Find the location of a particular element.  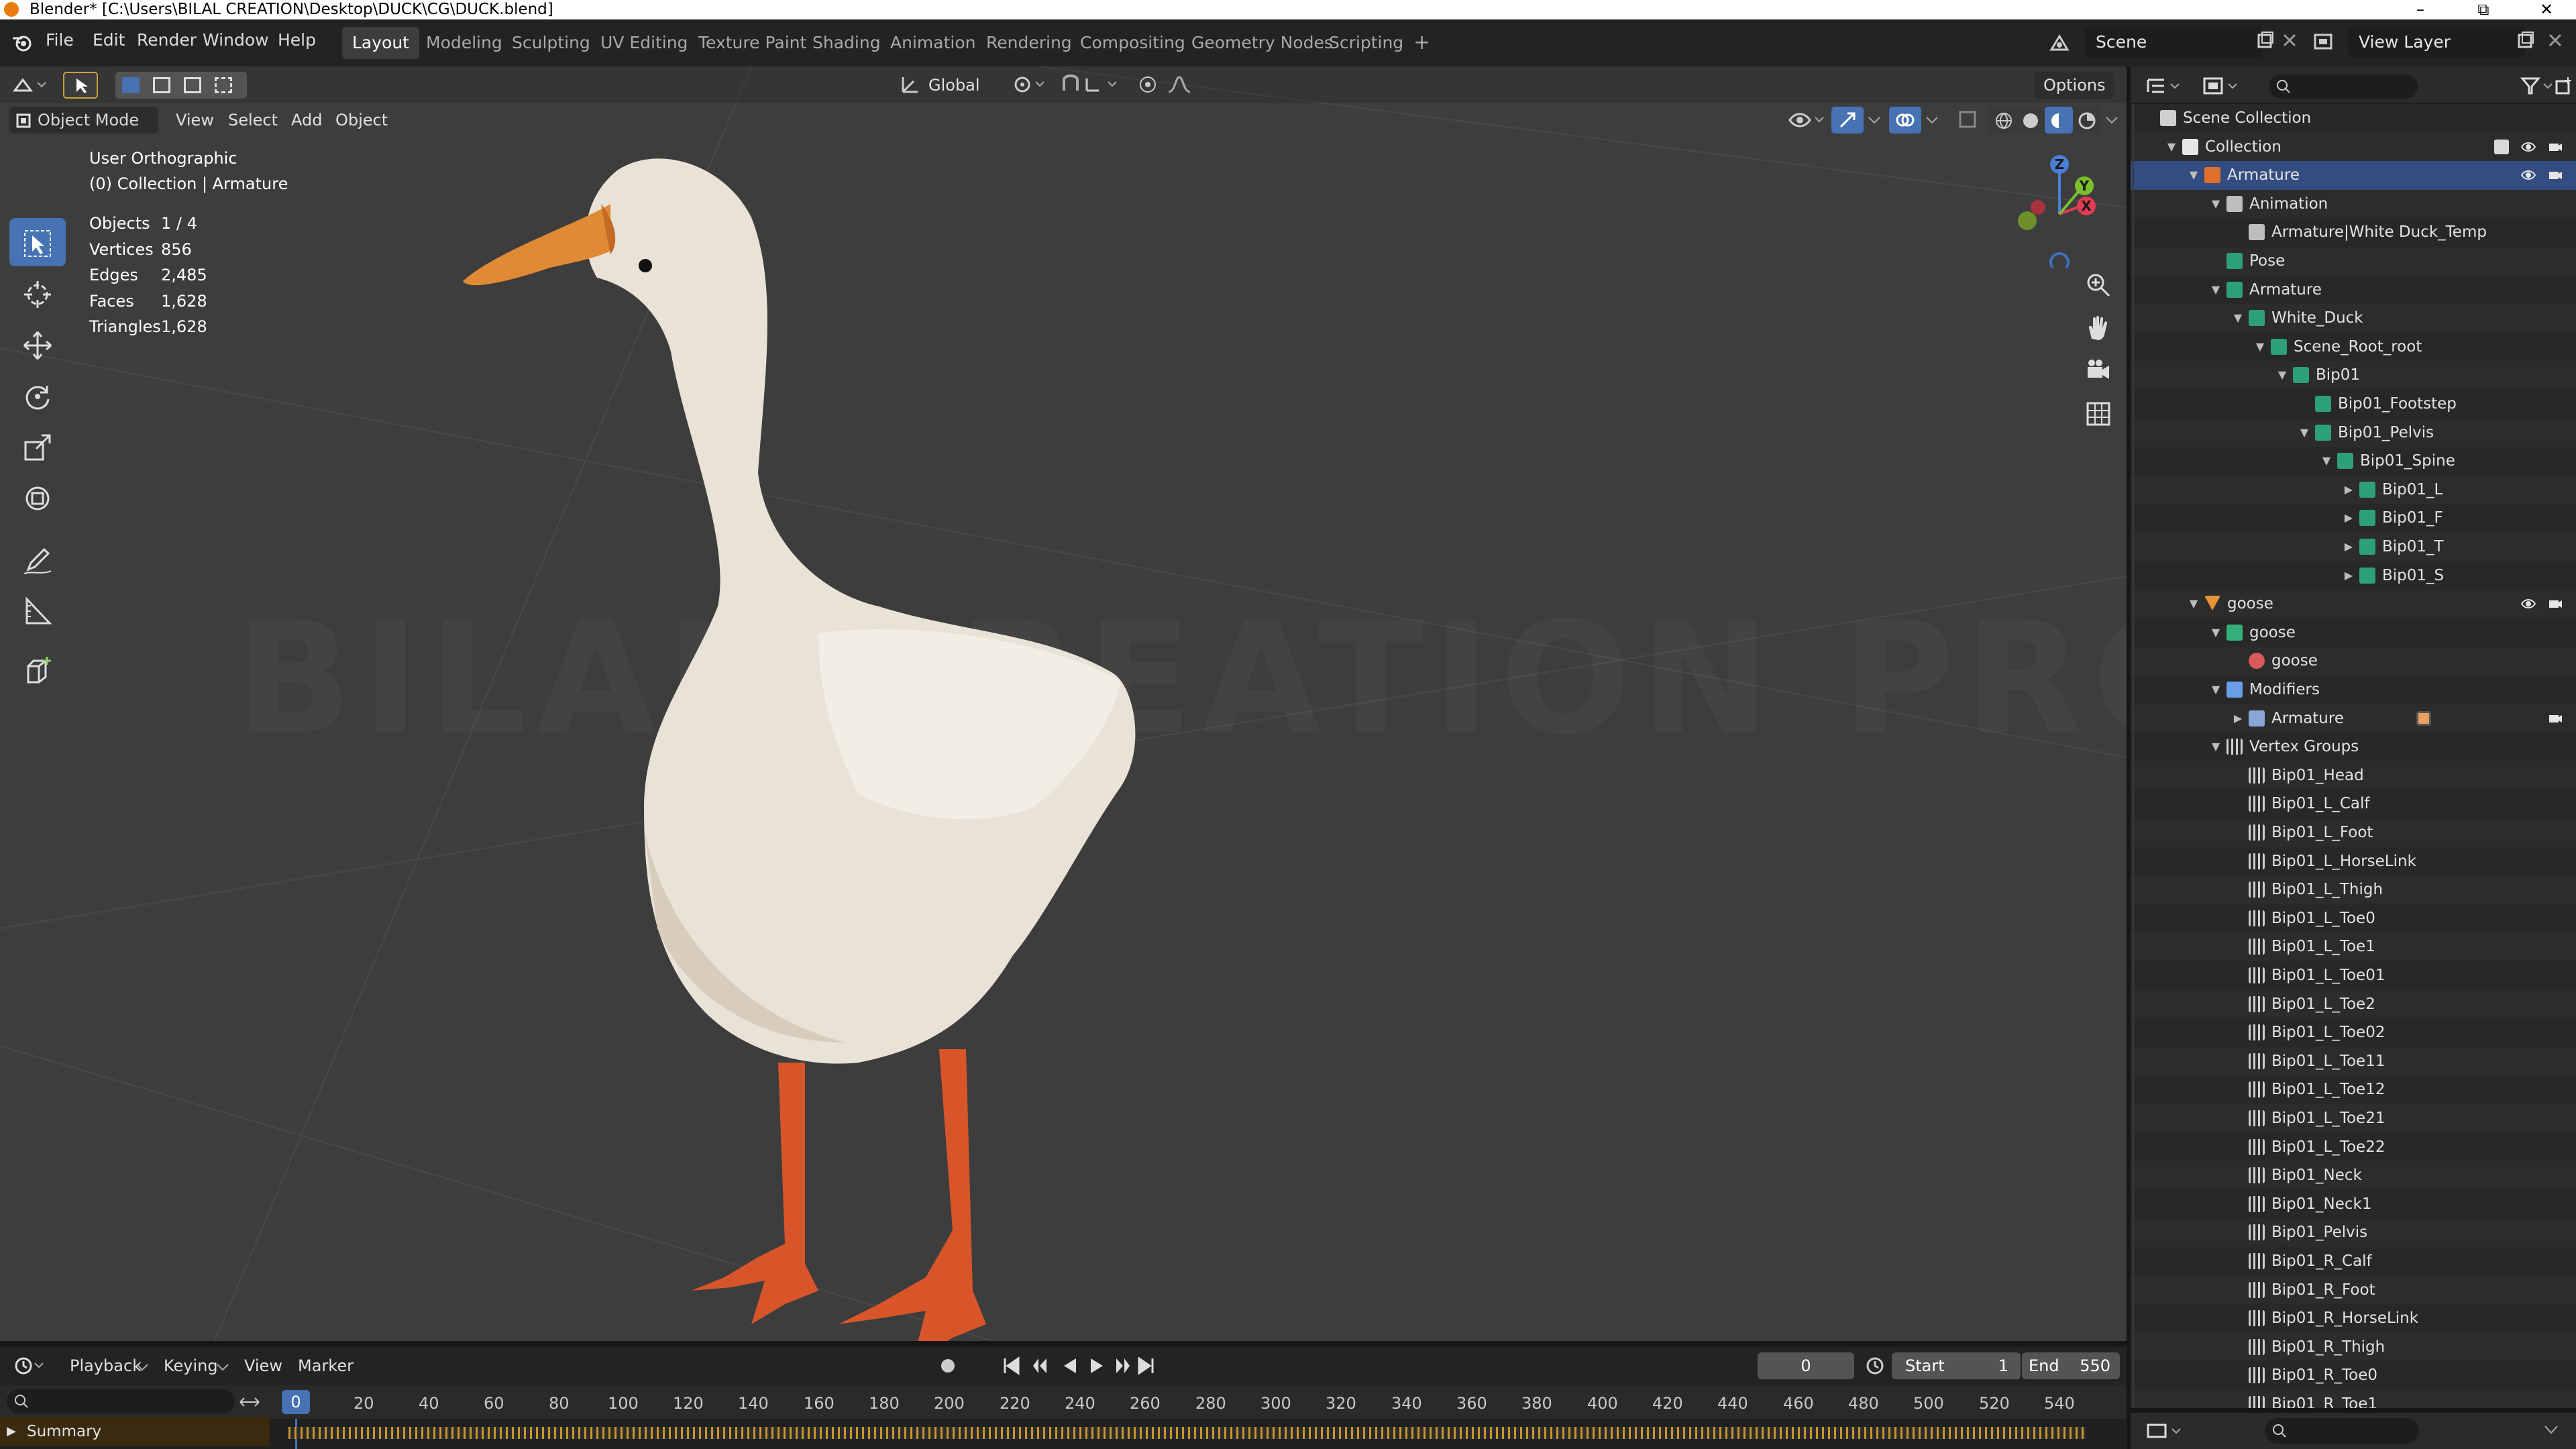

material-preview-shading-button is located at coordinates (2059, 120).